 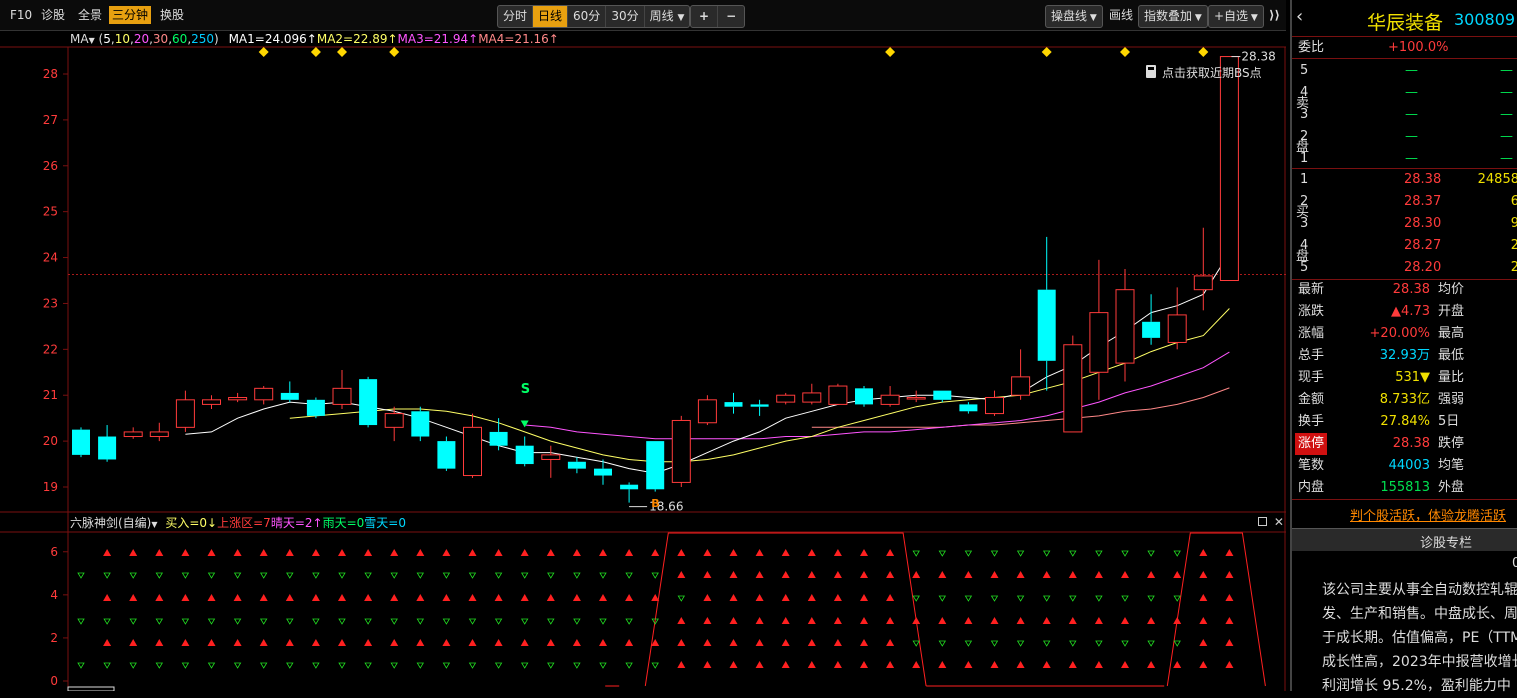 I want to click on bs-point-tip: 点击获取近期BS点, so click(x=1204, y=72).